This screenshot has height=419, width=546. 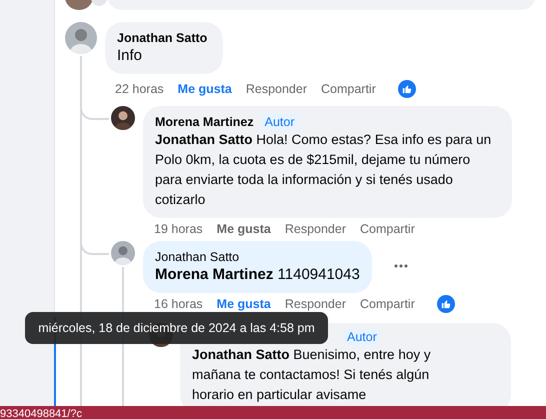 What do you see at coordinates (323, 170) in the screenshot?
I see `comment-text: Jonathan Satto Hola! Como estas? Esa info es para un Polo 0km, la cuota es de $215mil, dejame tu número para enviarte toda la información y si tenés usado cotizarlo` at bounding box center [323, 170].